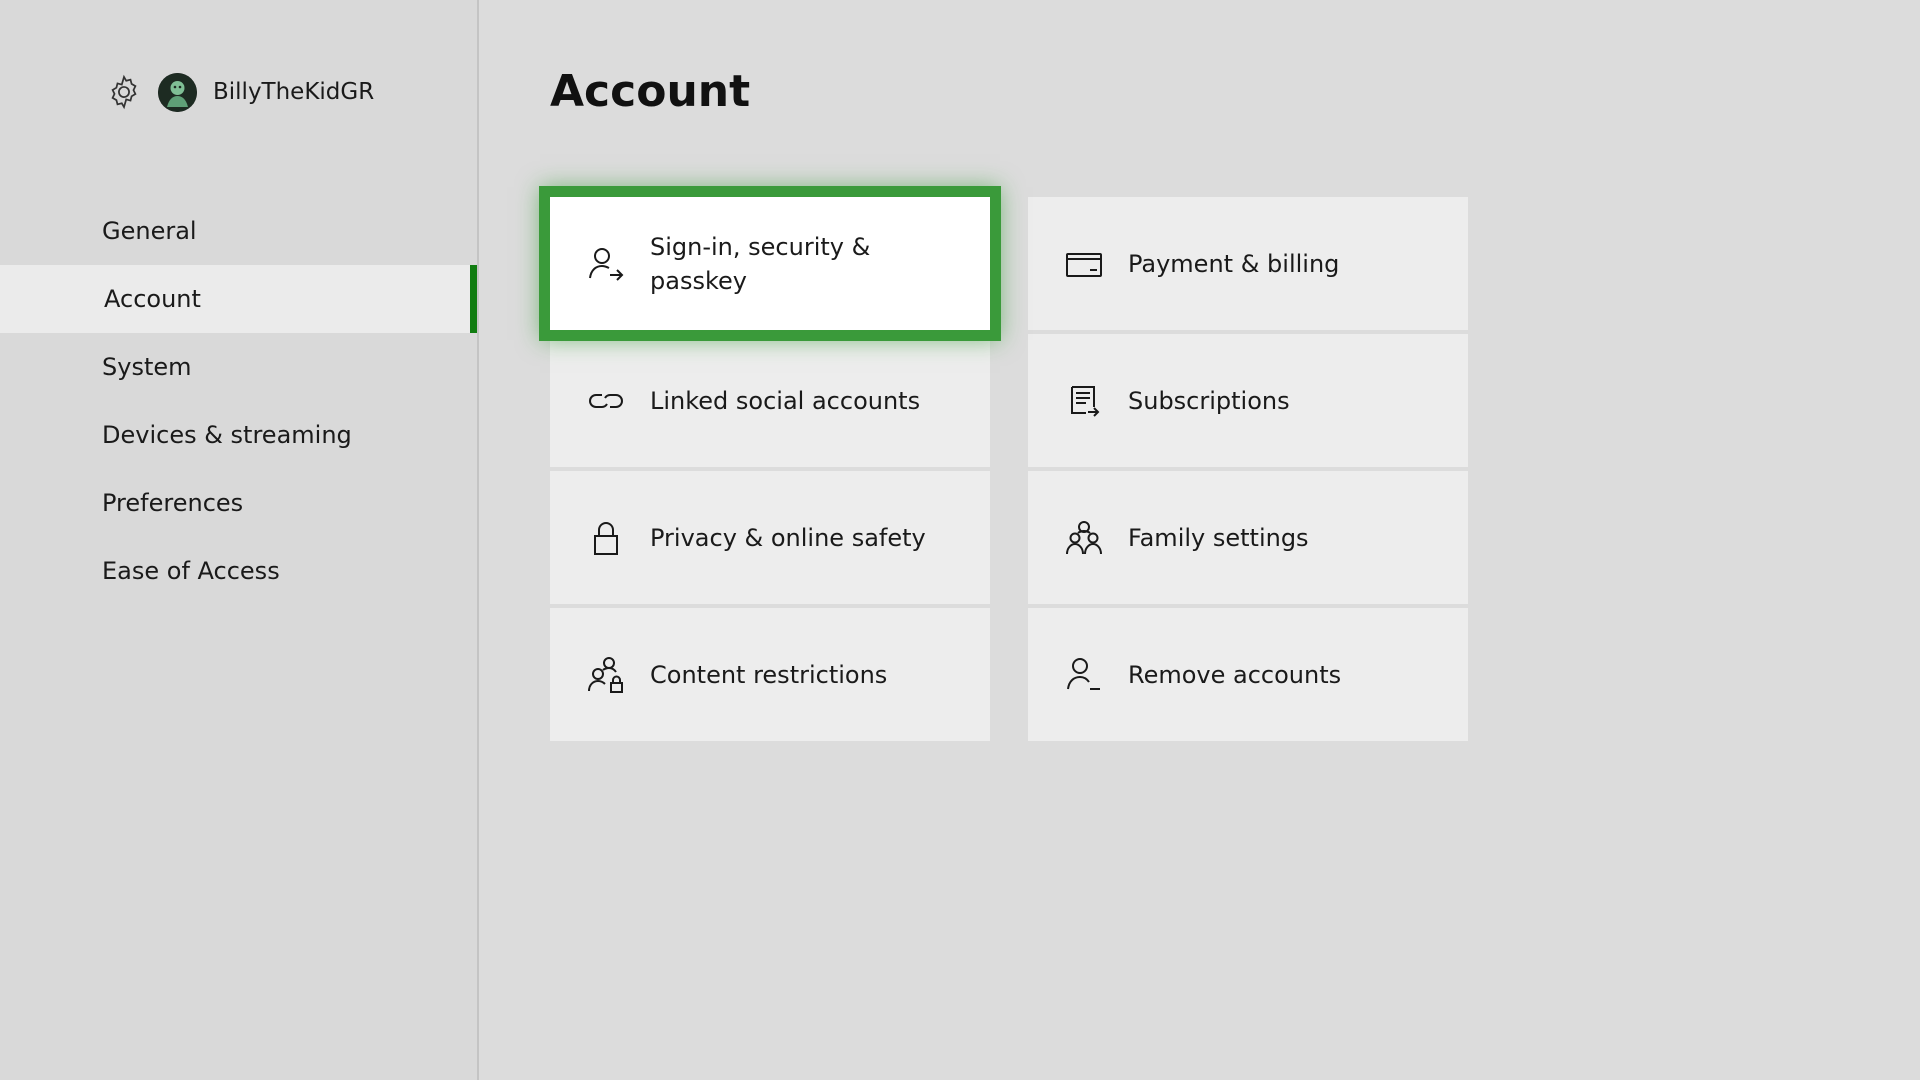 The image size is (1920, 1080). Describe the element at coordinates (238, 299) in the screenshot. I see `nav-item-account: Account` at that location.